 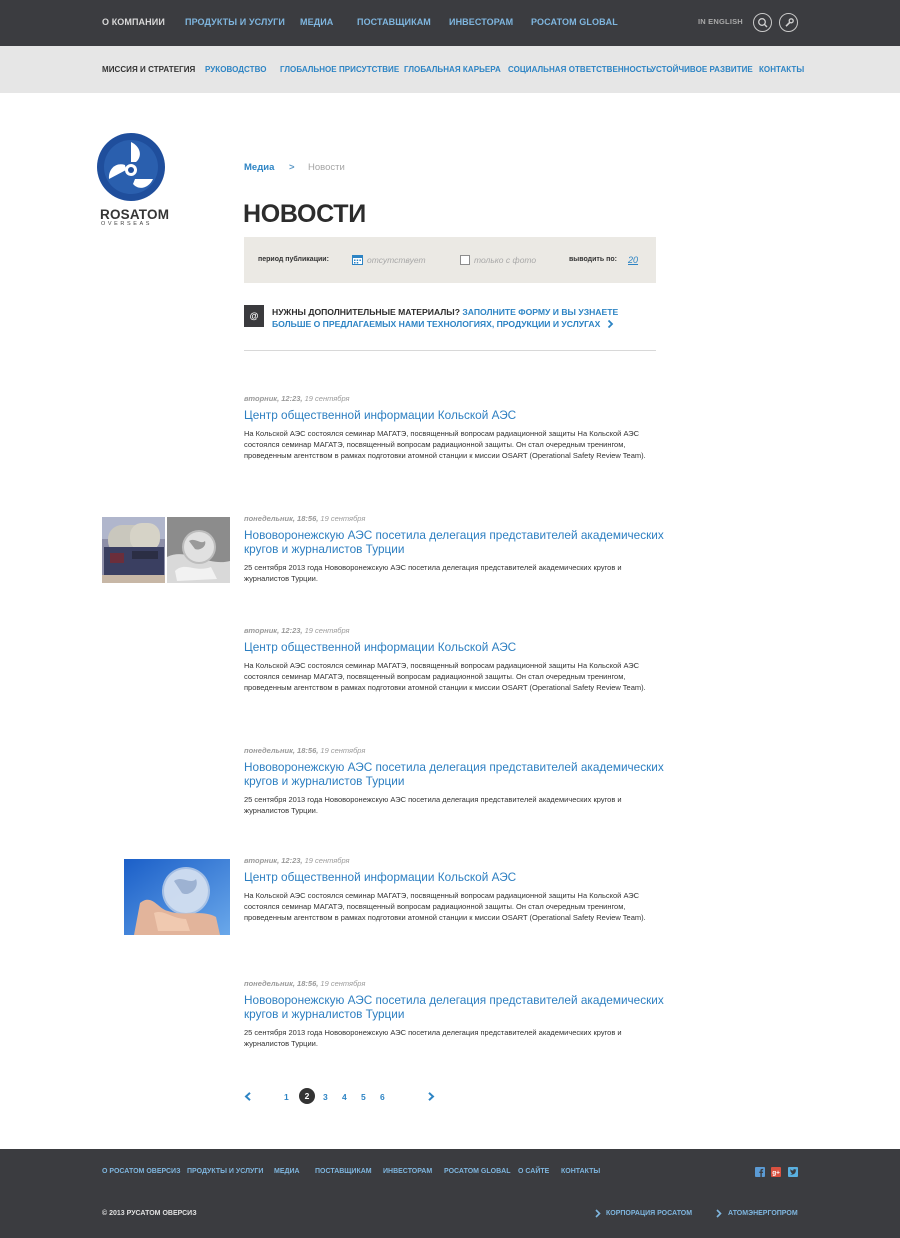 I want to click on footer-item-media: Медиа, so click(x=287, y=1171).